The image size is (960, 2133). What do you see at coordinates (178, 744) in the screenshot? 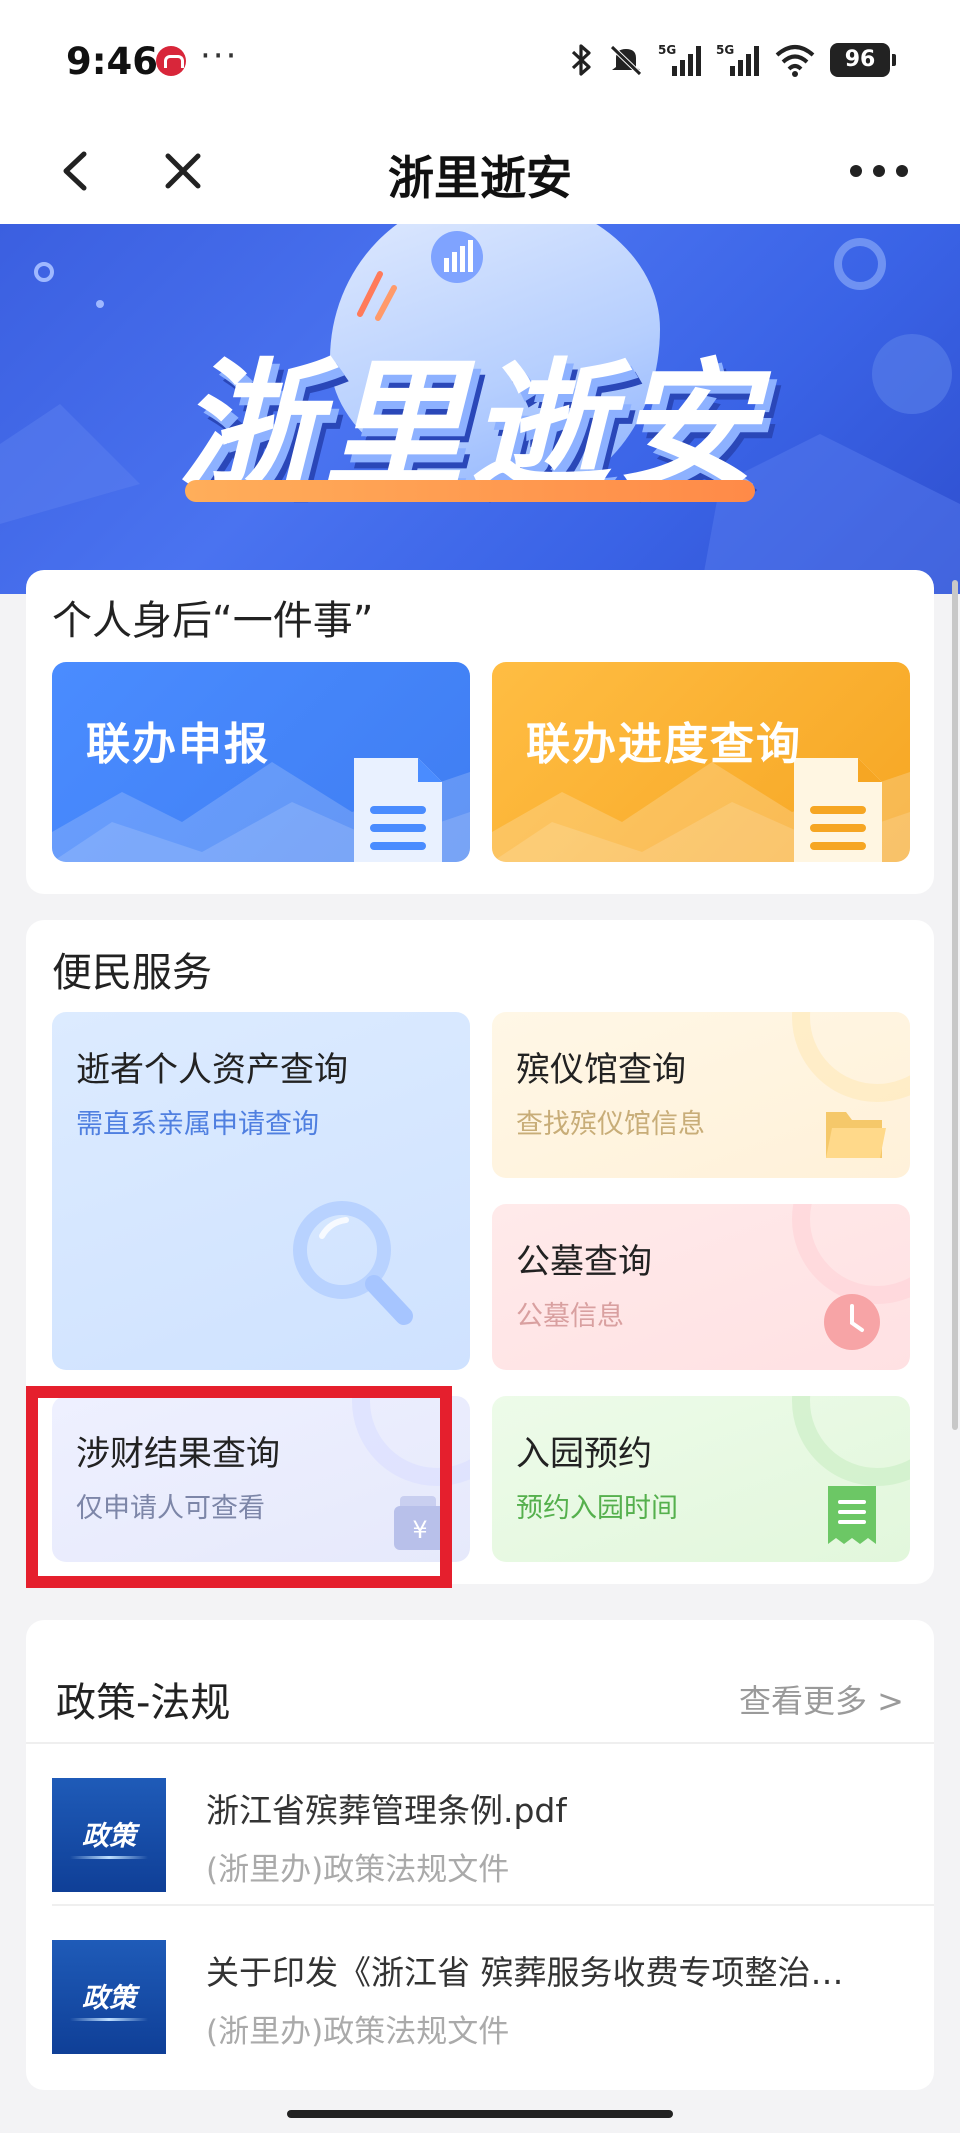
I see `tile-label: 联办申报` at bounding box center [178, 744].